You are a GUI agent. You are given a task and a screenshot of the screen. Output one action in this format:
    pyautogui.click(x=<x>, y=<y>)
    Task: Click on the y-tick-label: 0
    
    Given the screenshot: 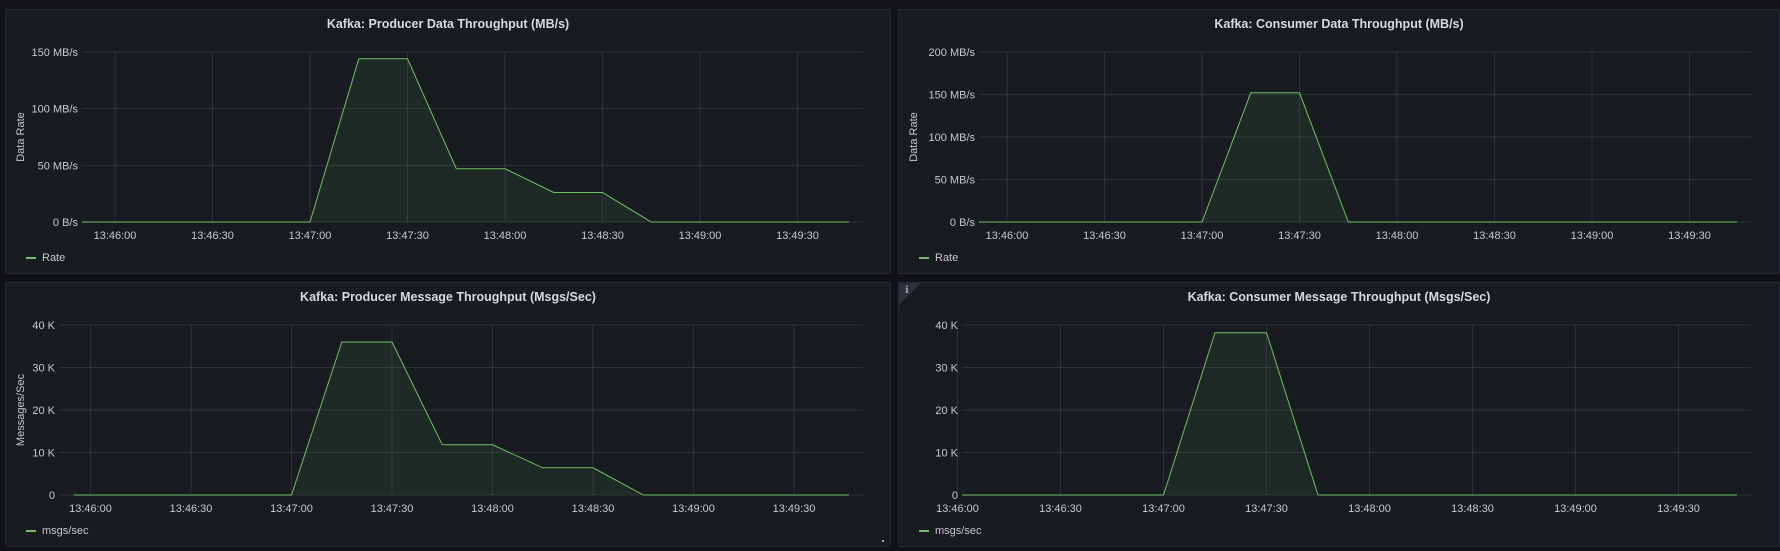 What is the action you would take?
    pyautogui.click(x=52, y=496)
    